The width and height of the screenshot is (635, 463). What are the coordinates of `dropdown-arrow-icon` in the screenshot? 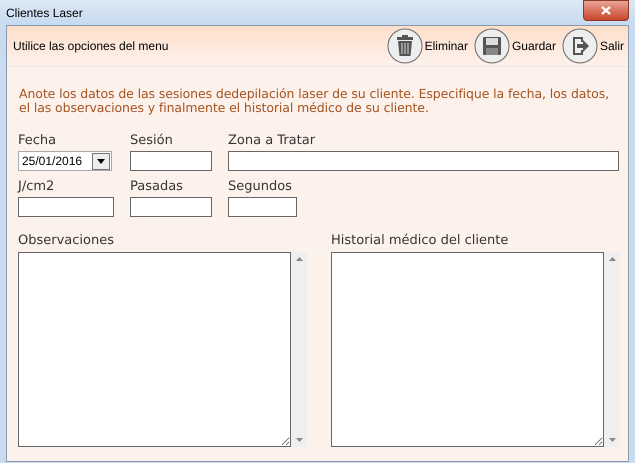 It's located at (101, 161).